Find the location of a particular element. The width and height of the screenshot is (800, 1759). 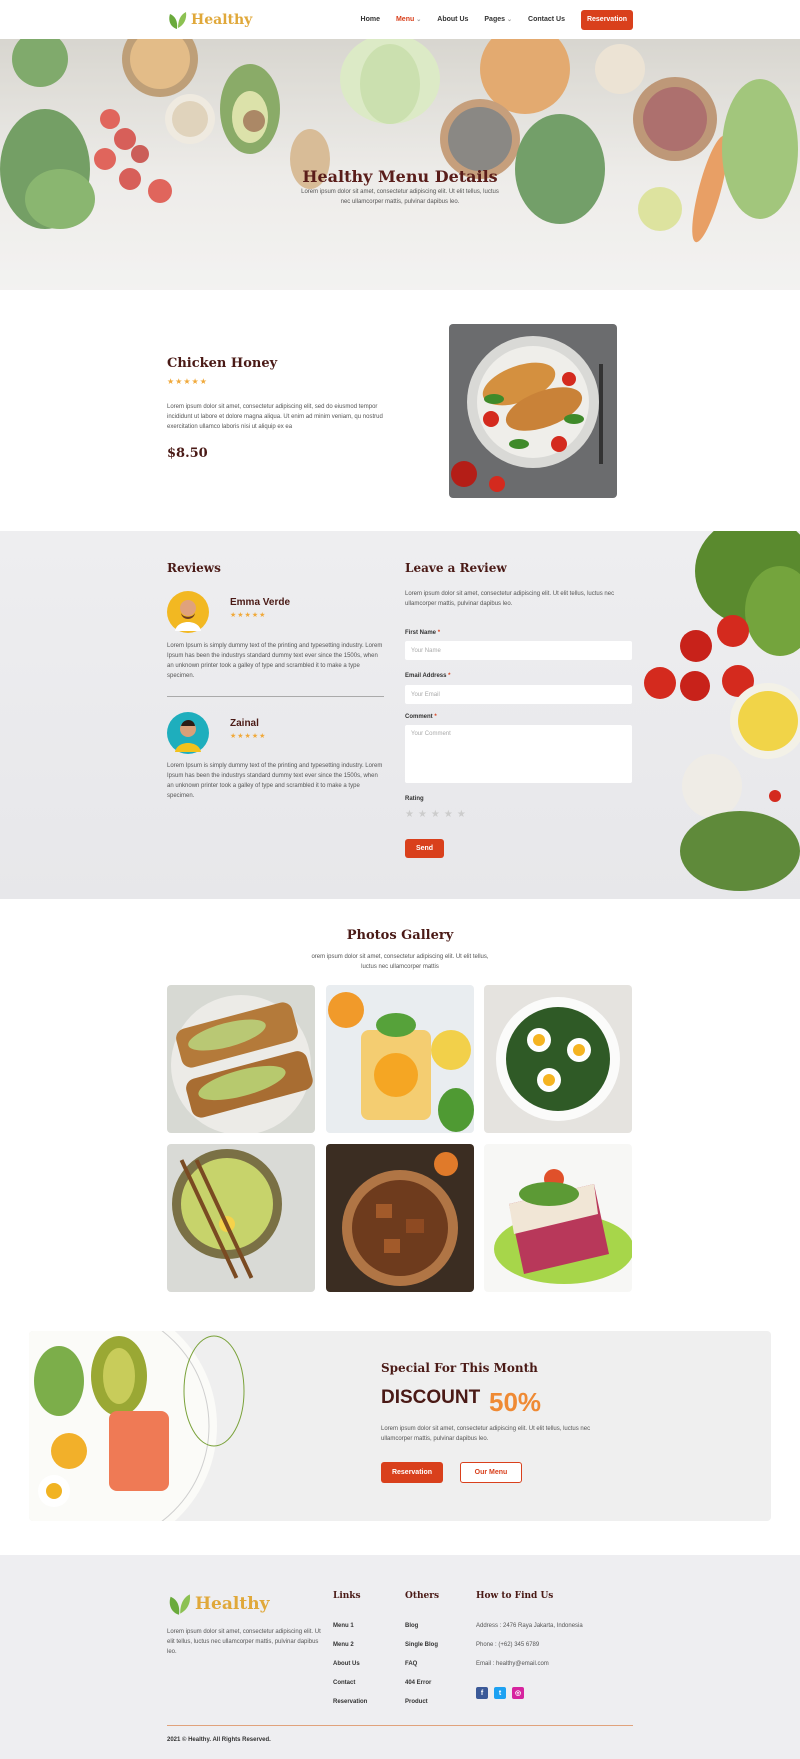

footer-link-blog: Blog is located at coordinates (411, 1626).